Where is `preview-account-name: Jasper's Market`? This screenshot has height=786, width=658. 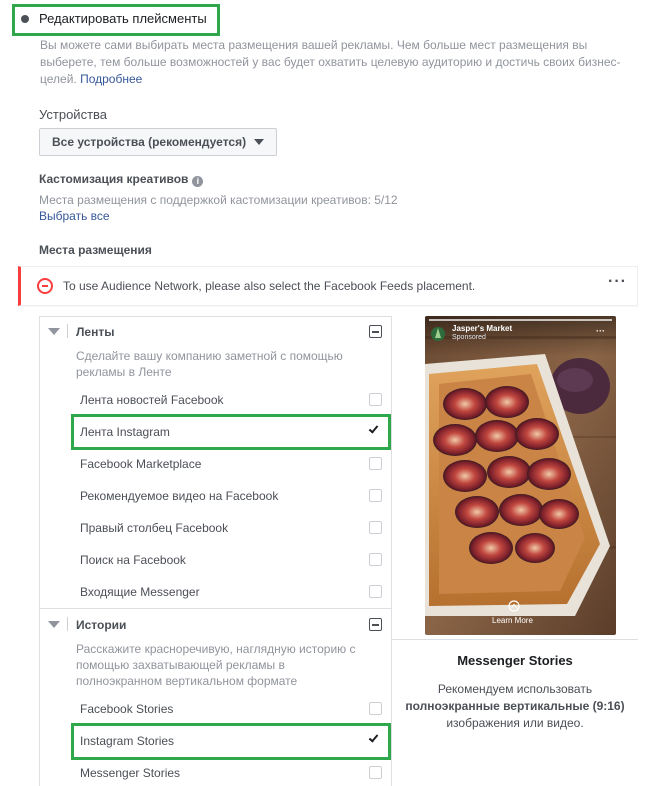
preview-account-name: Jasper's Market is located at coordinates (482, 328).